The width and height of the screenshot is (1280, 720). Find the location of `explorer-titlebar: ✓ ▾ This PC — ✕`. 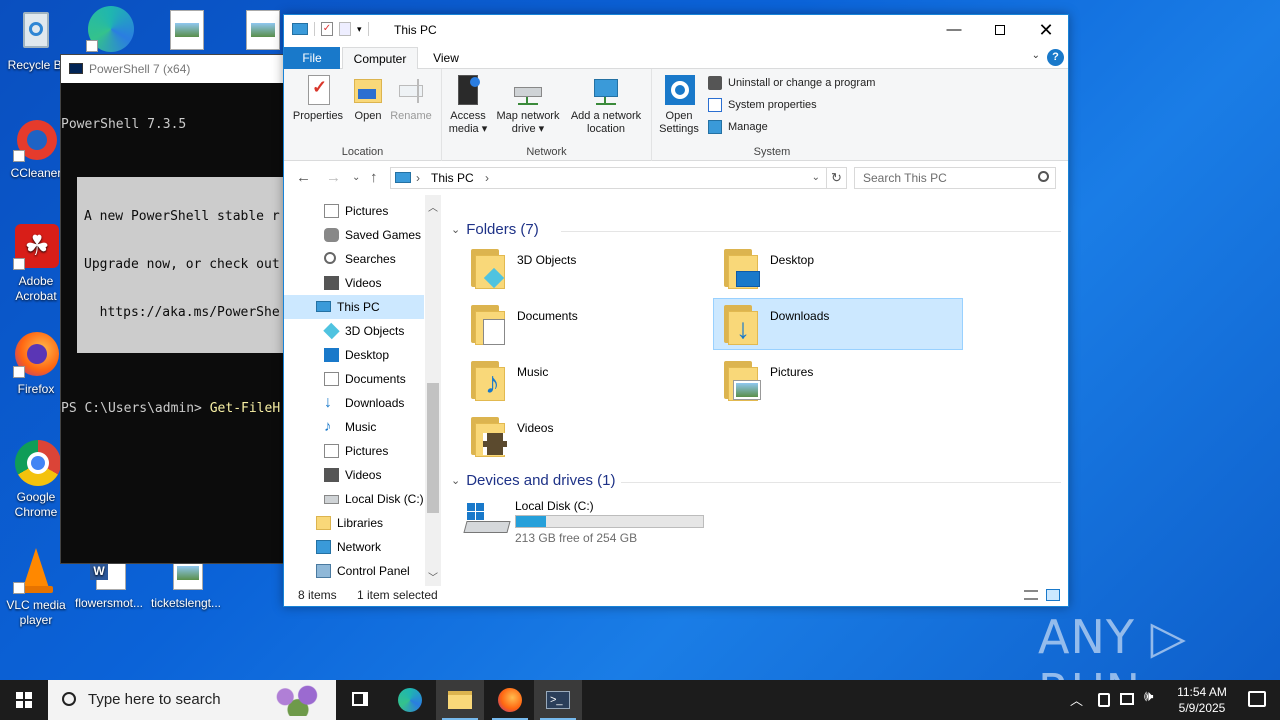

explorer-titlebar: ✓ ▾ This PC — ✕ is located at coordinates (676, 31).